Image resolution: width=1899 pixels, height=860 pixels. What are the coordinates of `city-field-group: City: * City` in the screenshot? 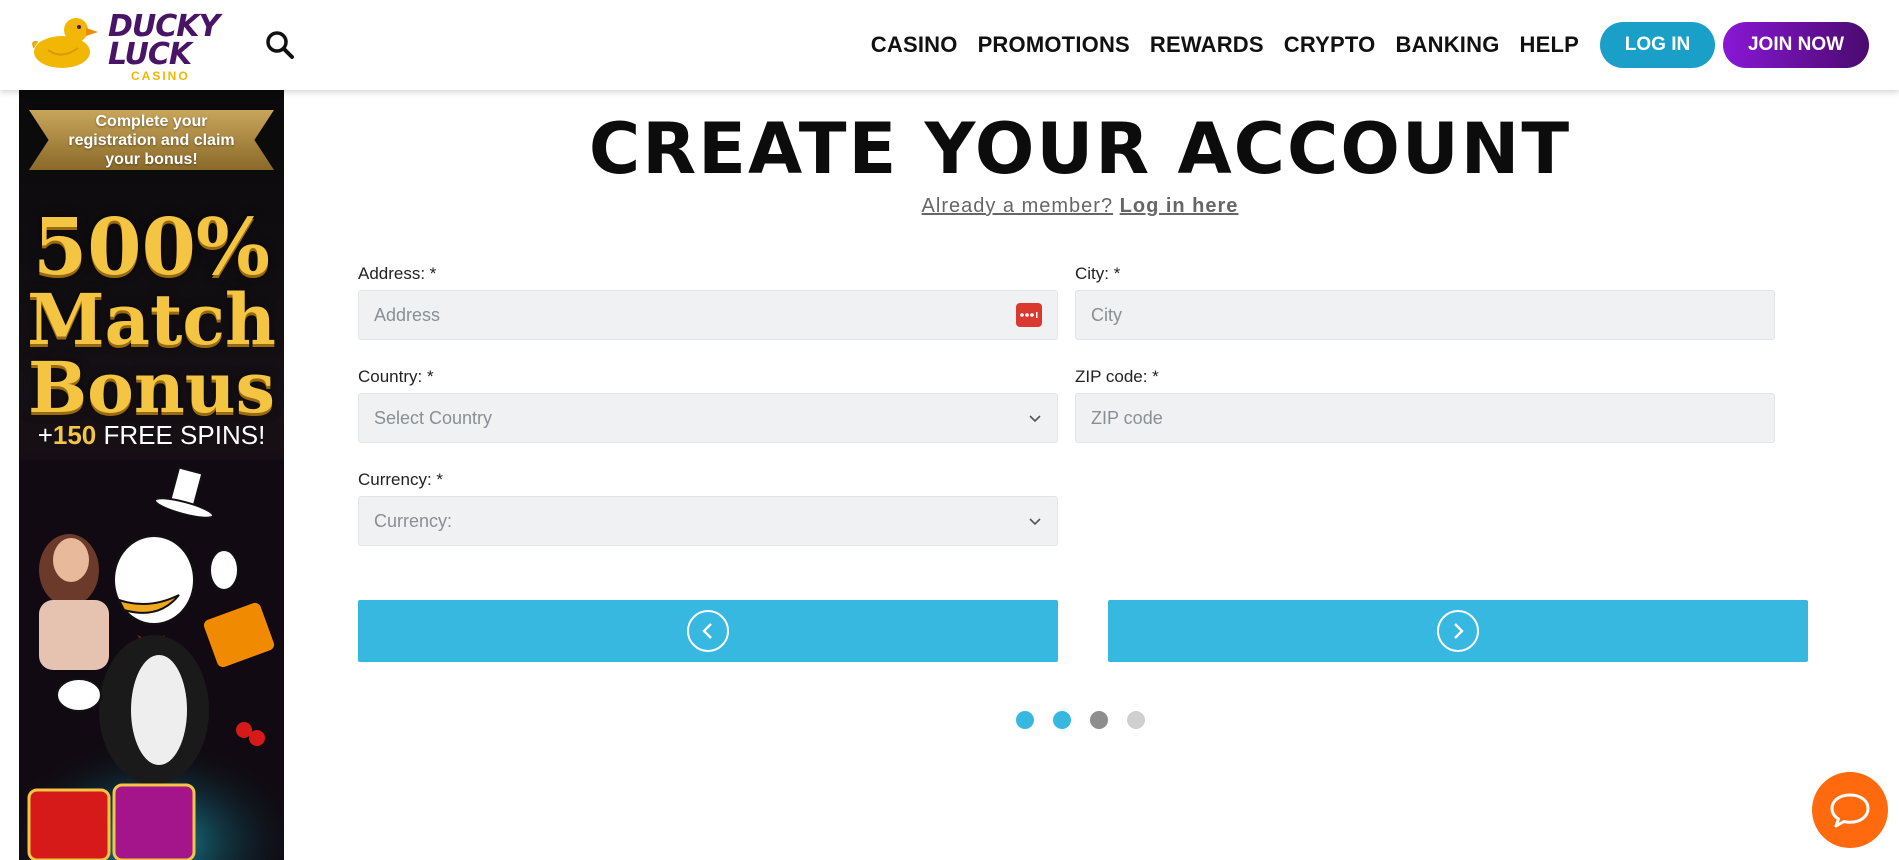 It's located at (1425, 302).